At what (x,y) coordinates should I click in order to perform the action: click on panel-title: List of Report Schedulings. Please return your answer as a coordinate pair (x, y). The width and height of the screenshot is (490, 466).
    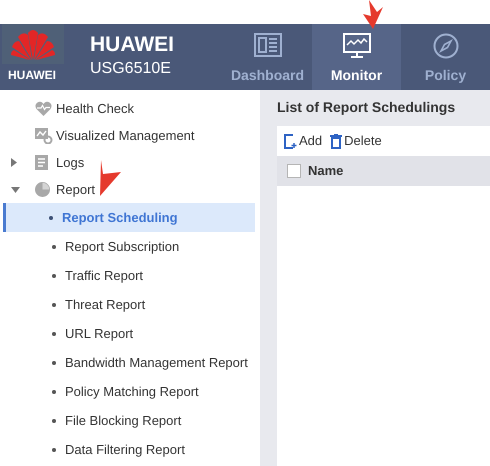
    Looking at the image, I should click on (366, 107).